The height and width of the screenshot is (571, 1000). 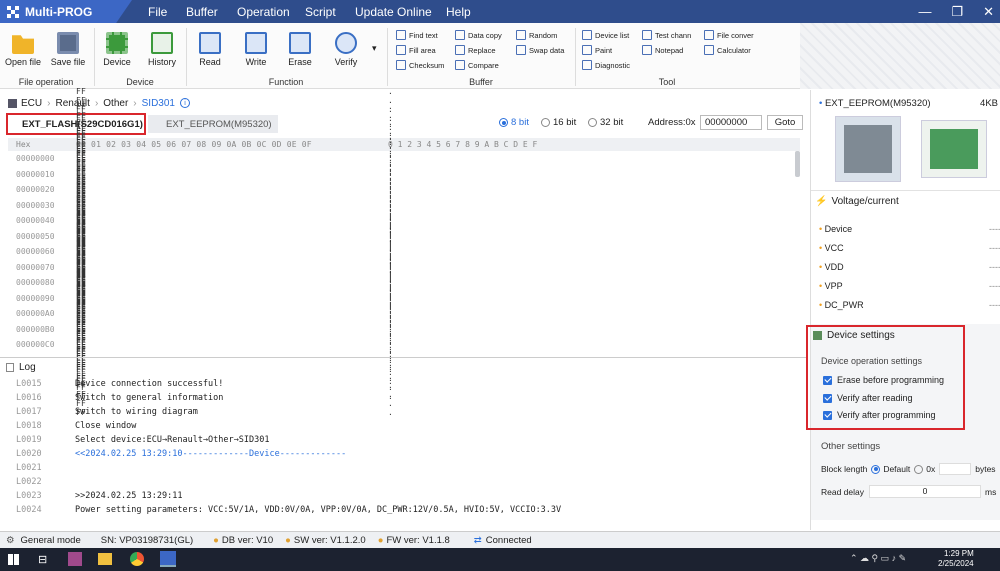 I want to click on restore-icon: ❐, so click(x=957, y=12).